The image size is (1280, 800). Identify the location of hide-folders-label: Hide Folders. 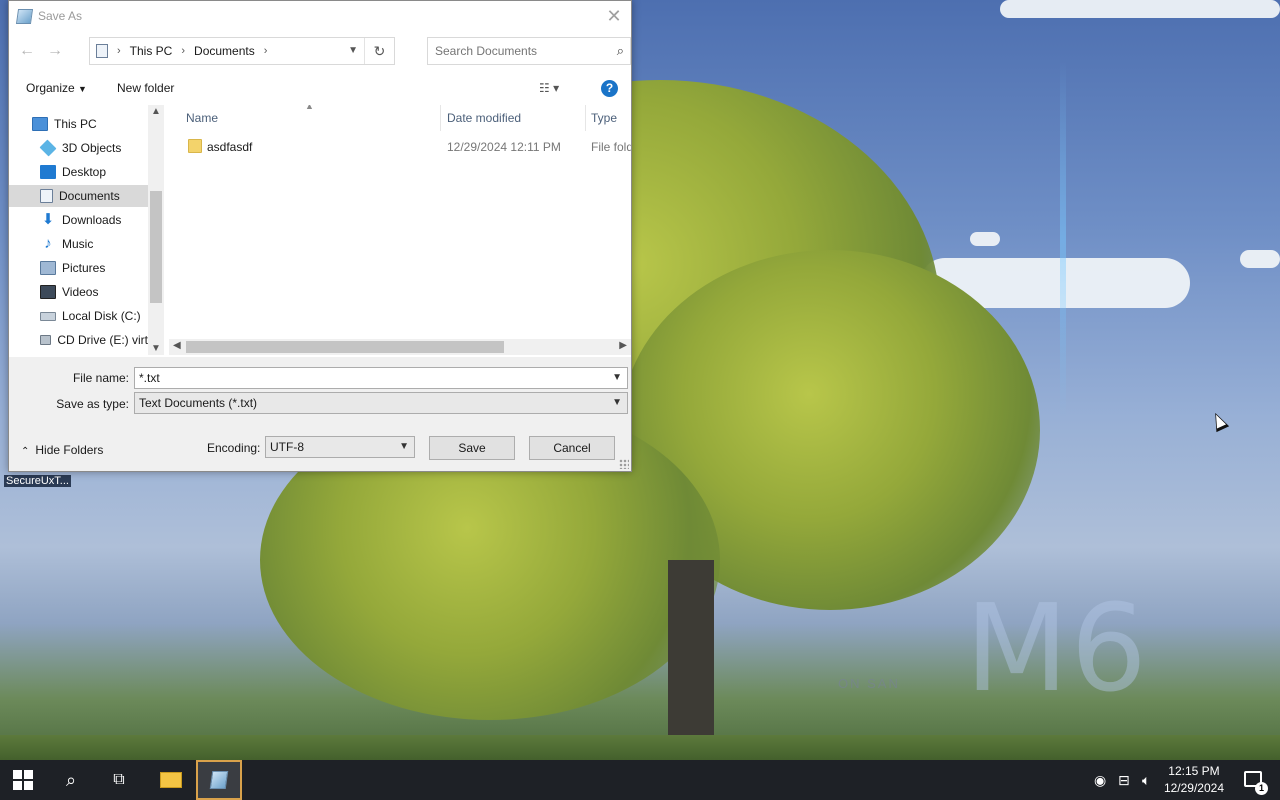
(69, 450).